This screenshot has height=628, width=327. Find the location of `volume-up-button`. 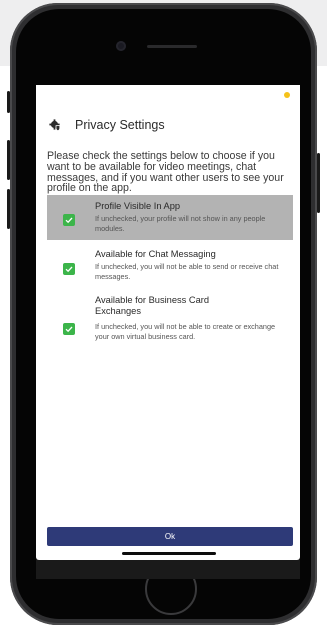

volume-up-button is located at coordinates (8, 160).